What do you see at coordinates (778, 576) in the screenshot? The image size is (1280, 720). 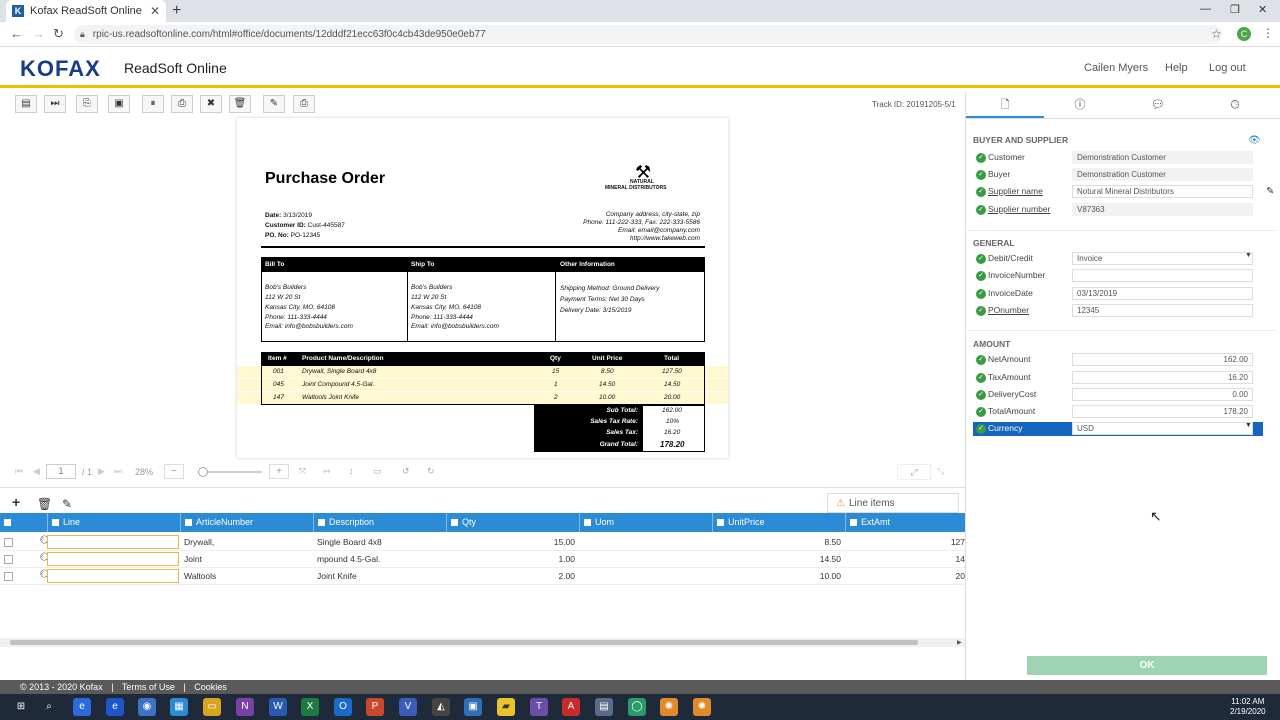 I see `cell-unitprice: 10.00` at bounding box center [778, 576].